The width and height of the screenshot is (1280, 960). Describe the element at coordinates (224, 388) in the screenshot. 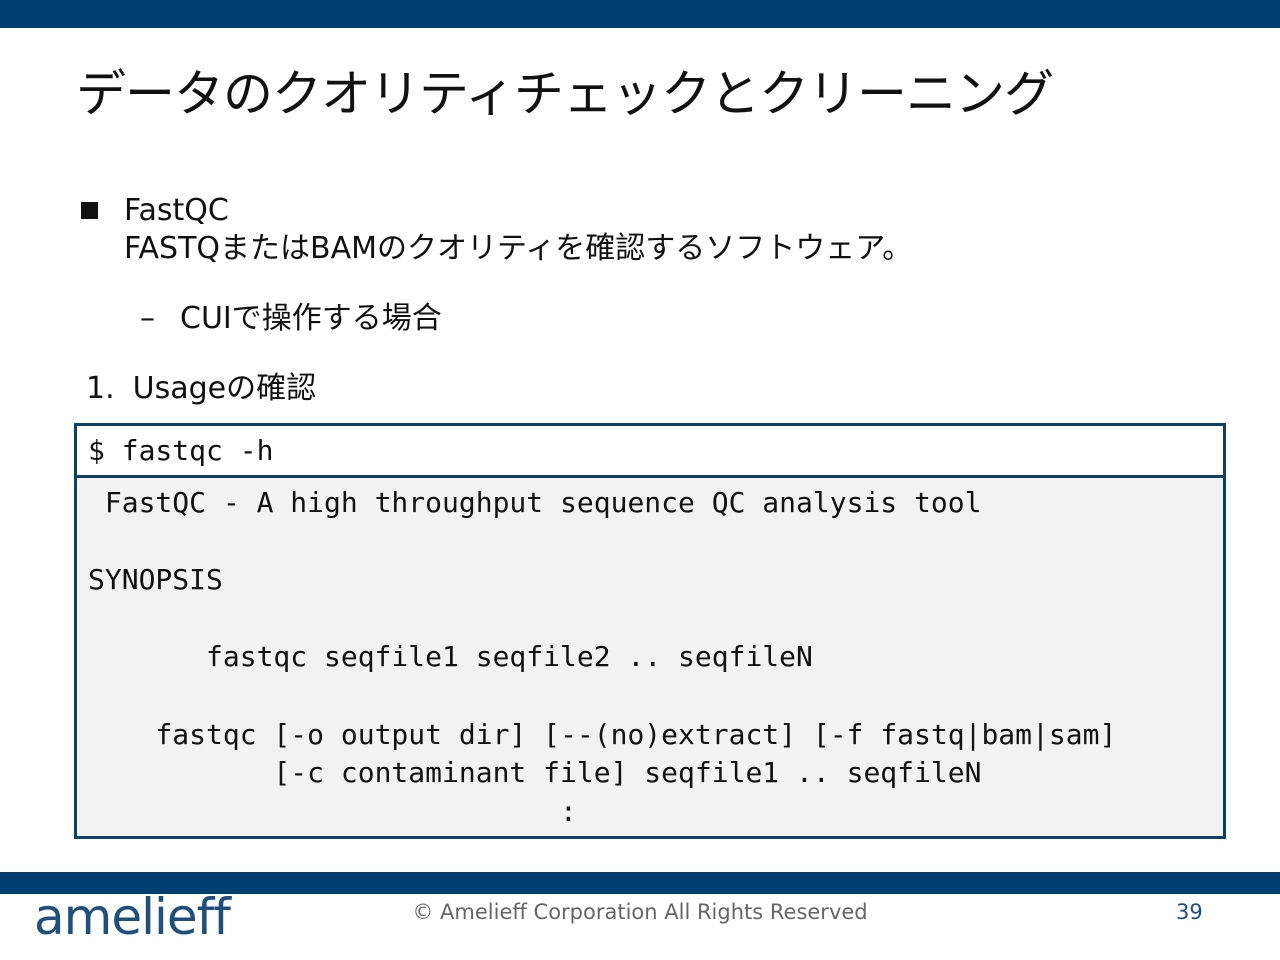

I see `step-text: Usageの確認` at that location.